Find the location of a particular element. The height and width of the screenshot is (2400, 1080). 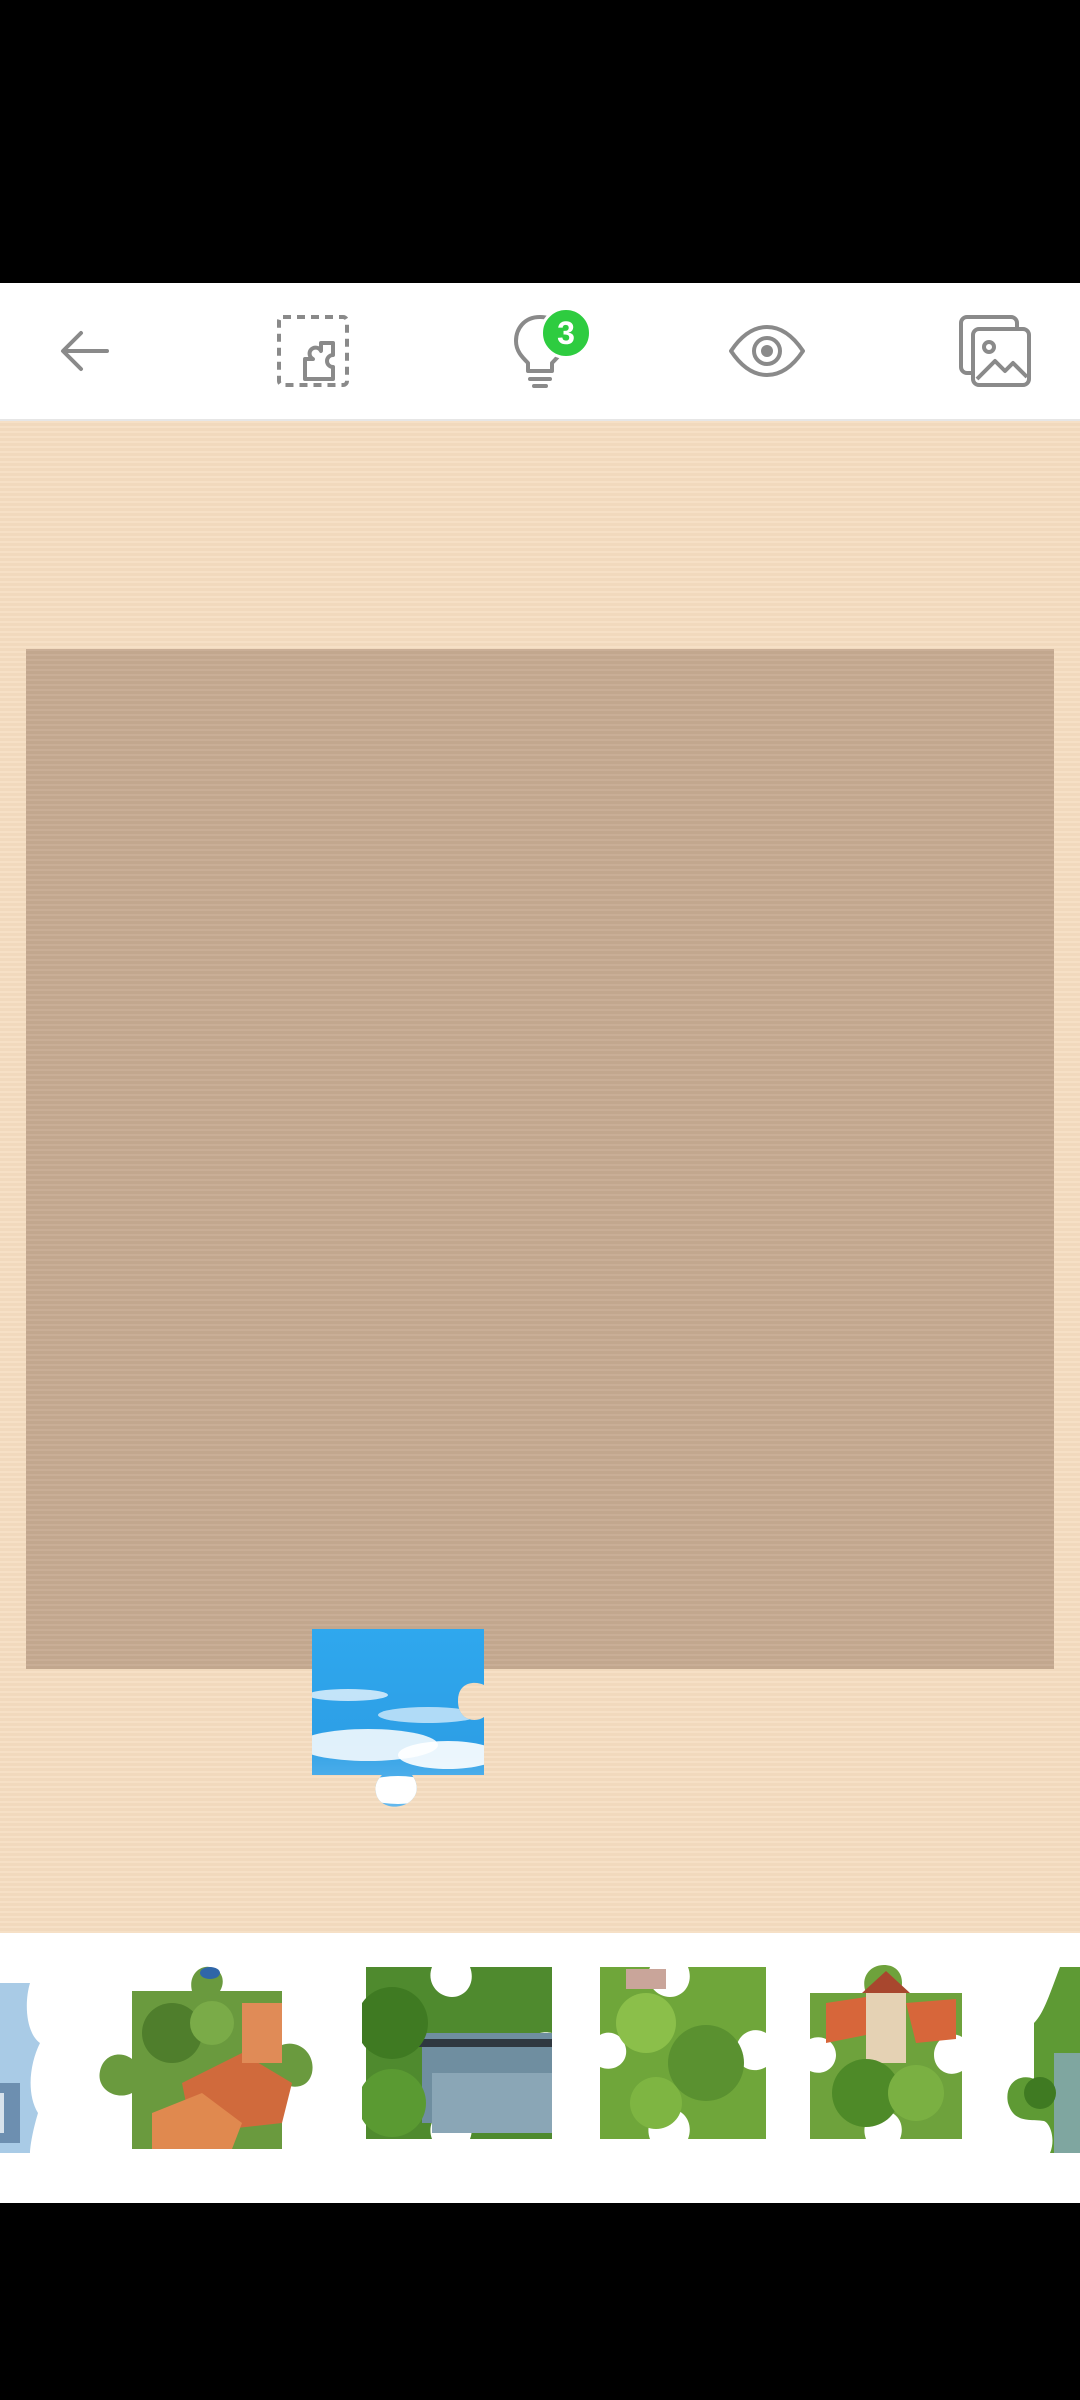

hint-button is located at coordinates (540, 351).